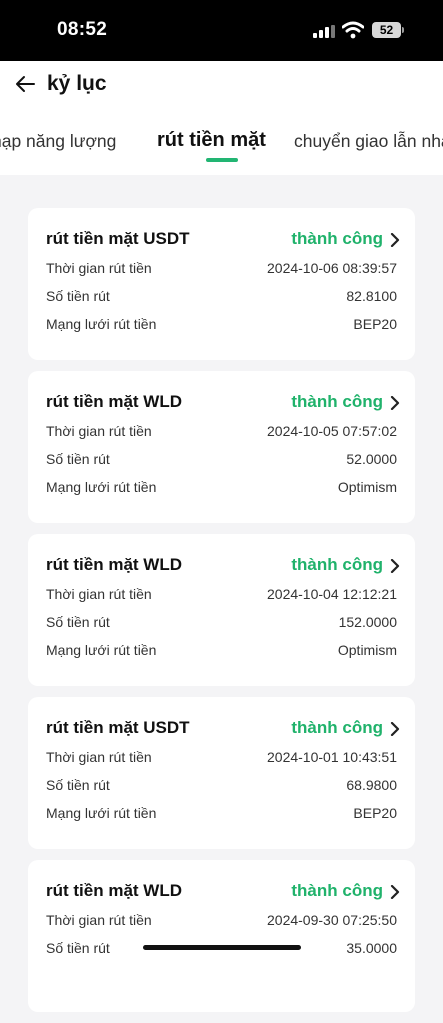  I want to click on time-value: 2024-10-04 12:12:21, so click(332, 594).